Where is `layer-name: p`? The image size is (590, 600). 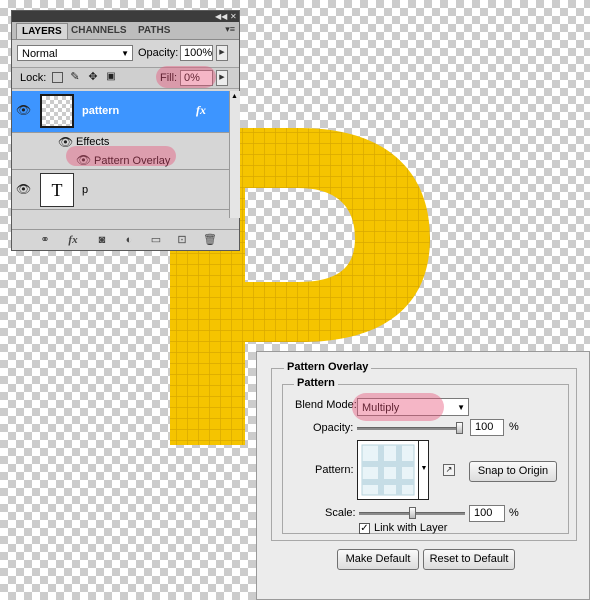 layer-name: p is located at coordinates (85, 190).